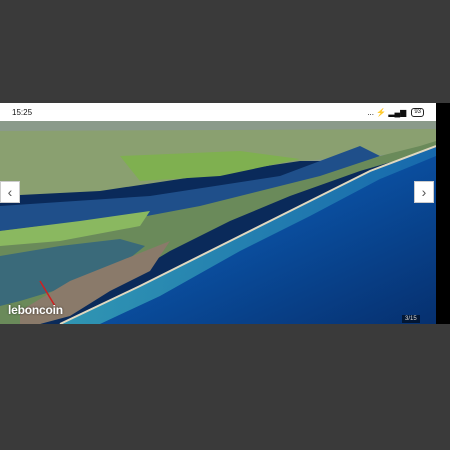  What do you see at coordinates (218, 112) in the screenshot?
I see `status-bar: 15:25 ... ⚡ ▂▄▆ 93` at bounding box center [218, 112].